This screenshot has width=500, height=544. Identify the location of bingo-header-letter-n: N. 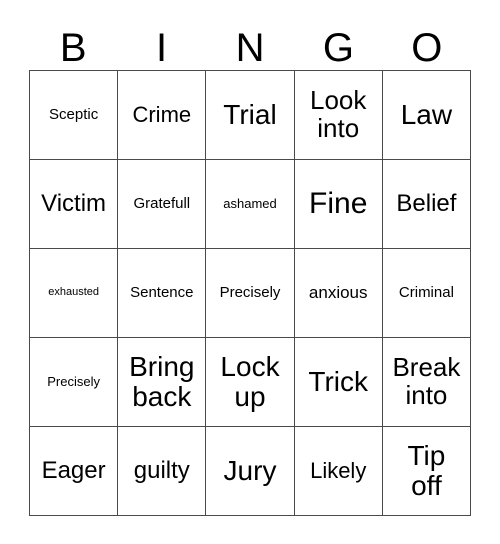
(250, 48).